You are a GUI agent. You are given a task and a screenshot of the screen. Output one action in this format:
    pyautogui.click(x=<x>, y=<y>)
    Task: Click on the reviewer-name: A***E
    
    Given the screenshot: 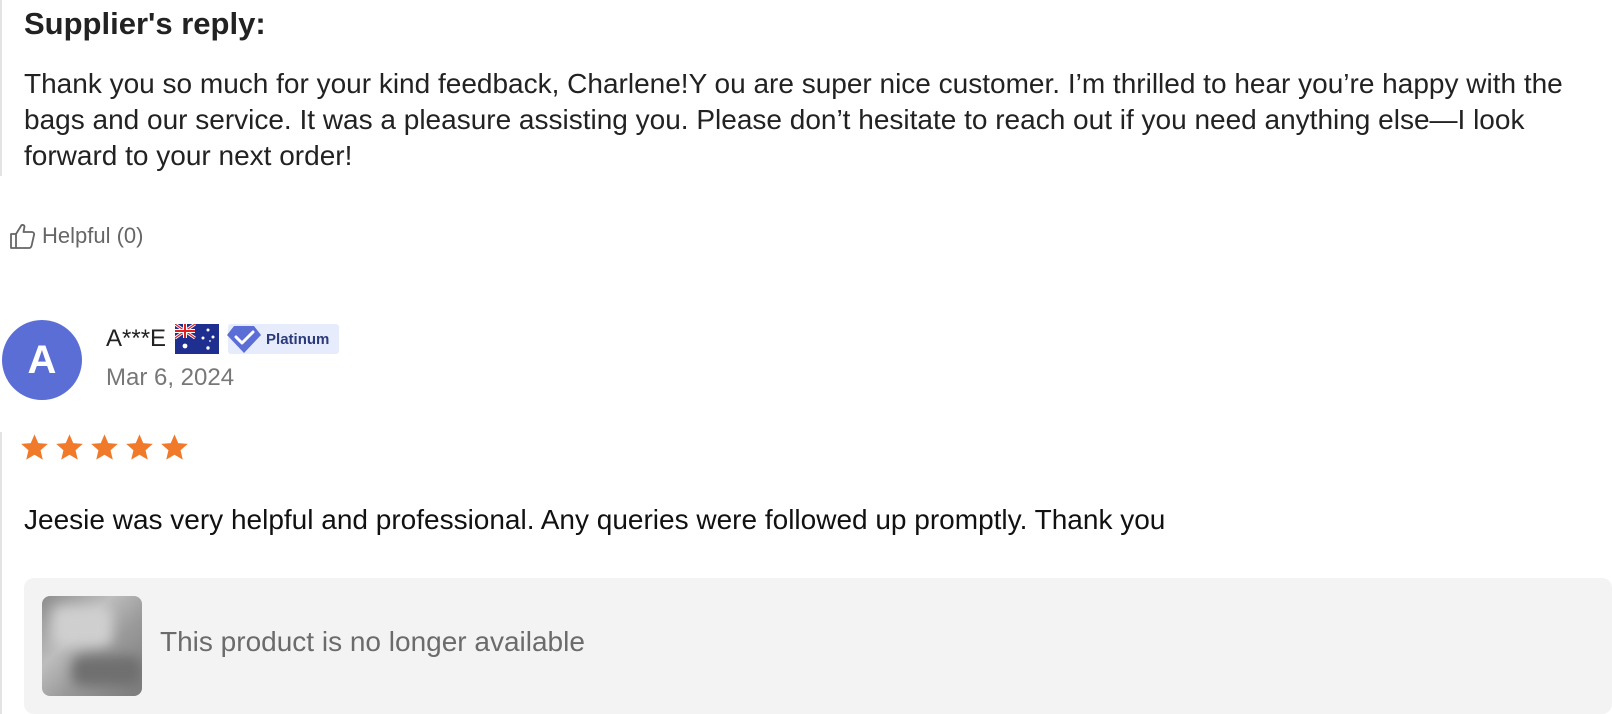 What is the action you would take?
    pyautogui.click(x=136, y=338)
    